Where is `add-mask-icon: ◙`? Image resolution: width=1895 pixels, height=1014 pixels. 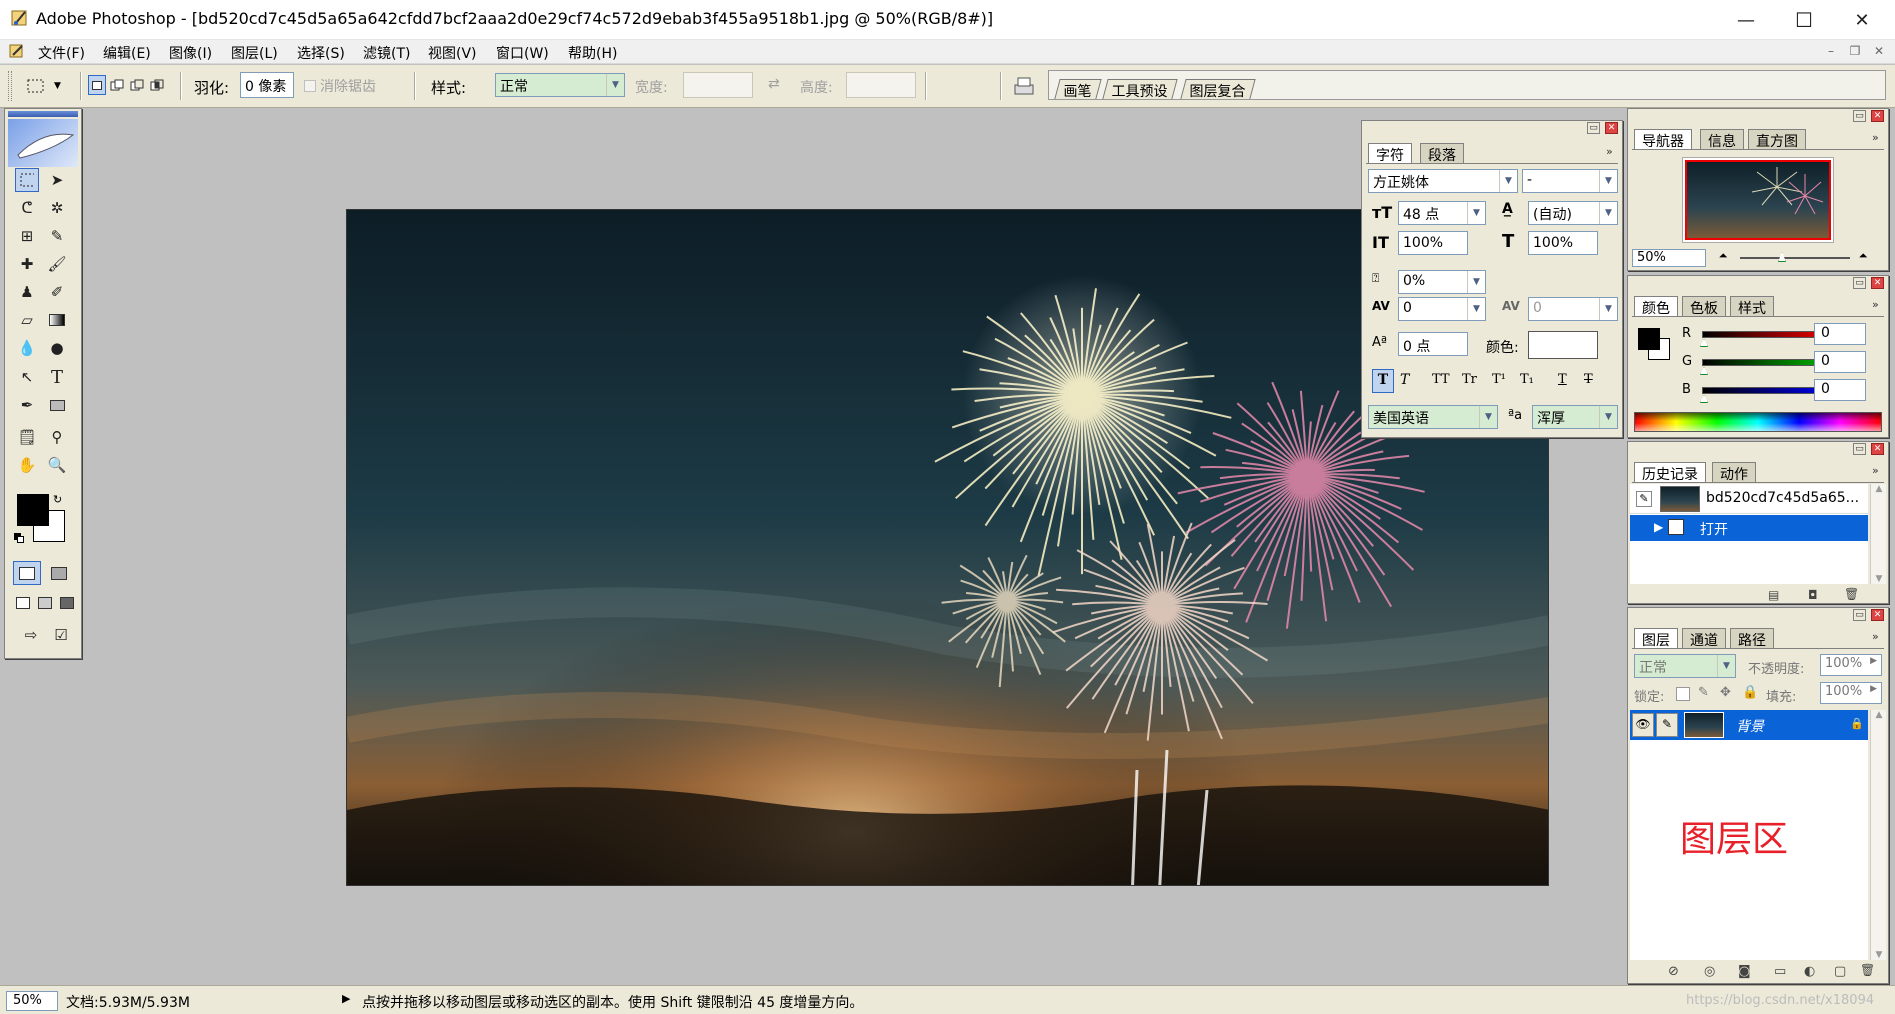
add-mask-icon: ◙ is located at coordinates (1744, 971).